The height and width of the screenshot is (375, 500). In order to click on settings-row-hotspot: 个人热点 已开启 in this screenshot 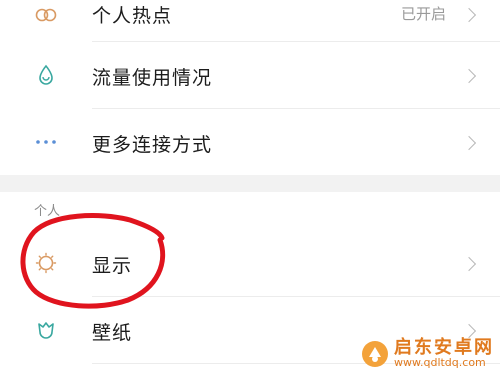, I will do `click(250, 20)`.